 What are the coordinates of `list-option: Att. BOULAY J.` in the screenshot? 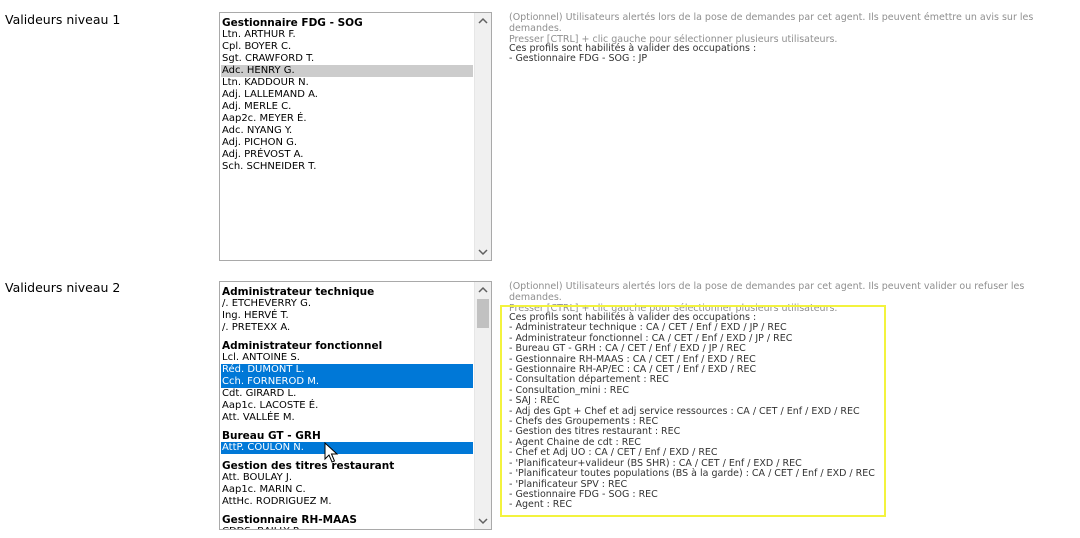 It's located at (347, 478).